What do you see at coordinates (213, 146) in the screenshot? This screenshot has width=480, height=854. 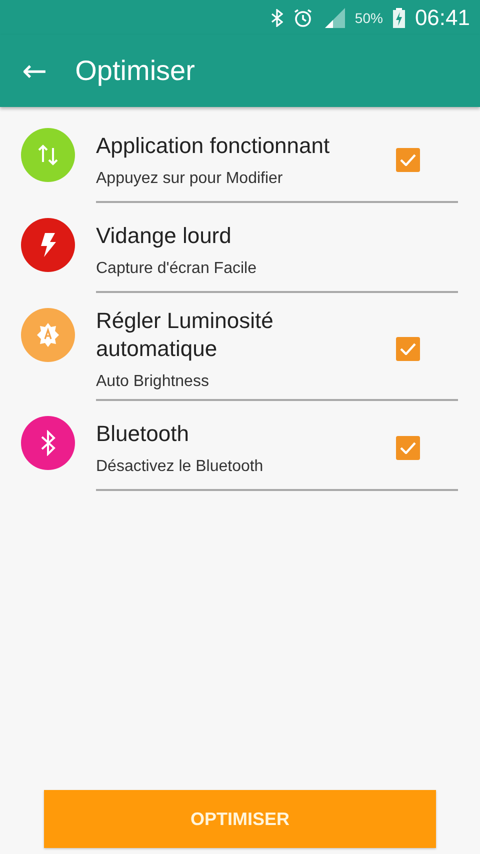 I see `item-title: Application fonctionnant` at bounding box center [213, 146].